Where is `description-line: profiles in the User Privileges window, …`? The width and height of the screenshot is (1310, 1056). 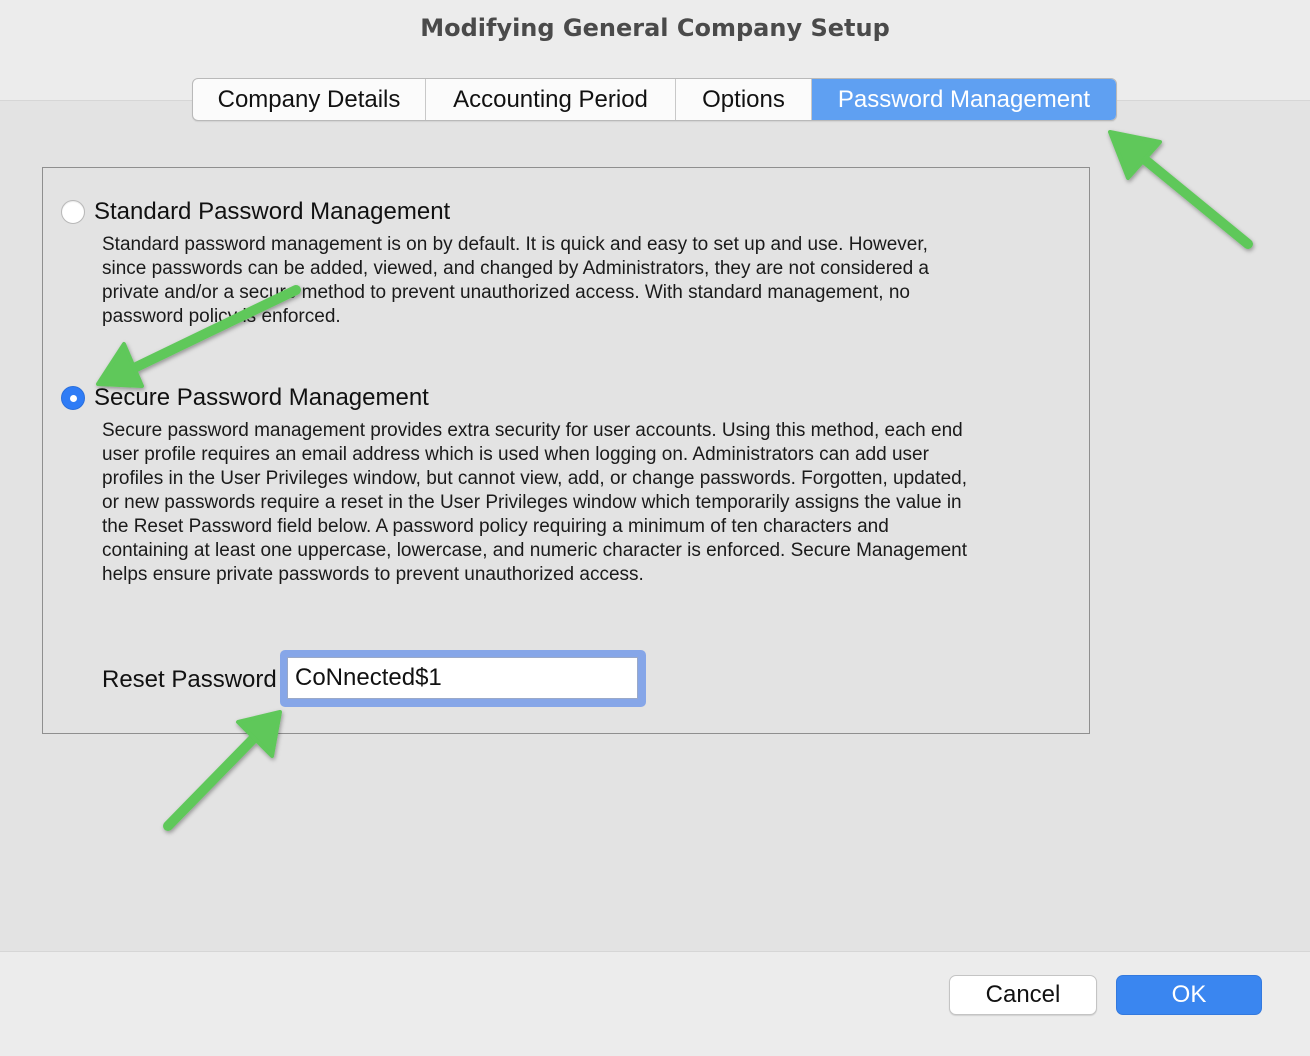
description-line: profiles in the User Privileges window, … is located at coordinates (534, 478).